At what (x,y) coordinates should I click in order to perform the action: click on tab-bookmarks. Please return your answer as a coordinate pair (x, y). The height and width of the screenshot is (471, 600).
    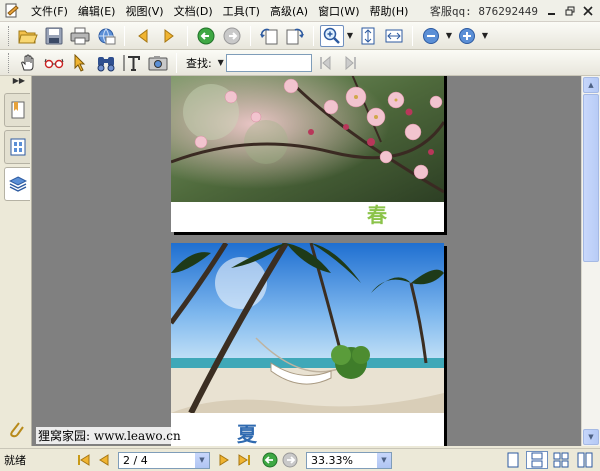
    Looking at the image, I should click on (17, 110).